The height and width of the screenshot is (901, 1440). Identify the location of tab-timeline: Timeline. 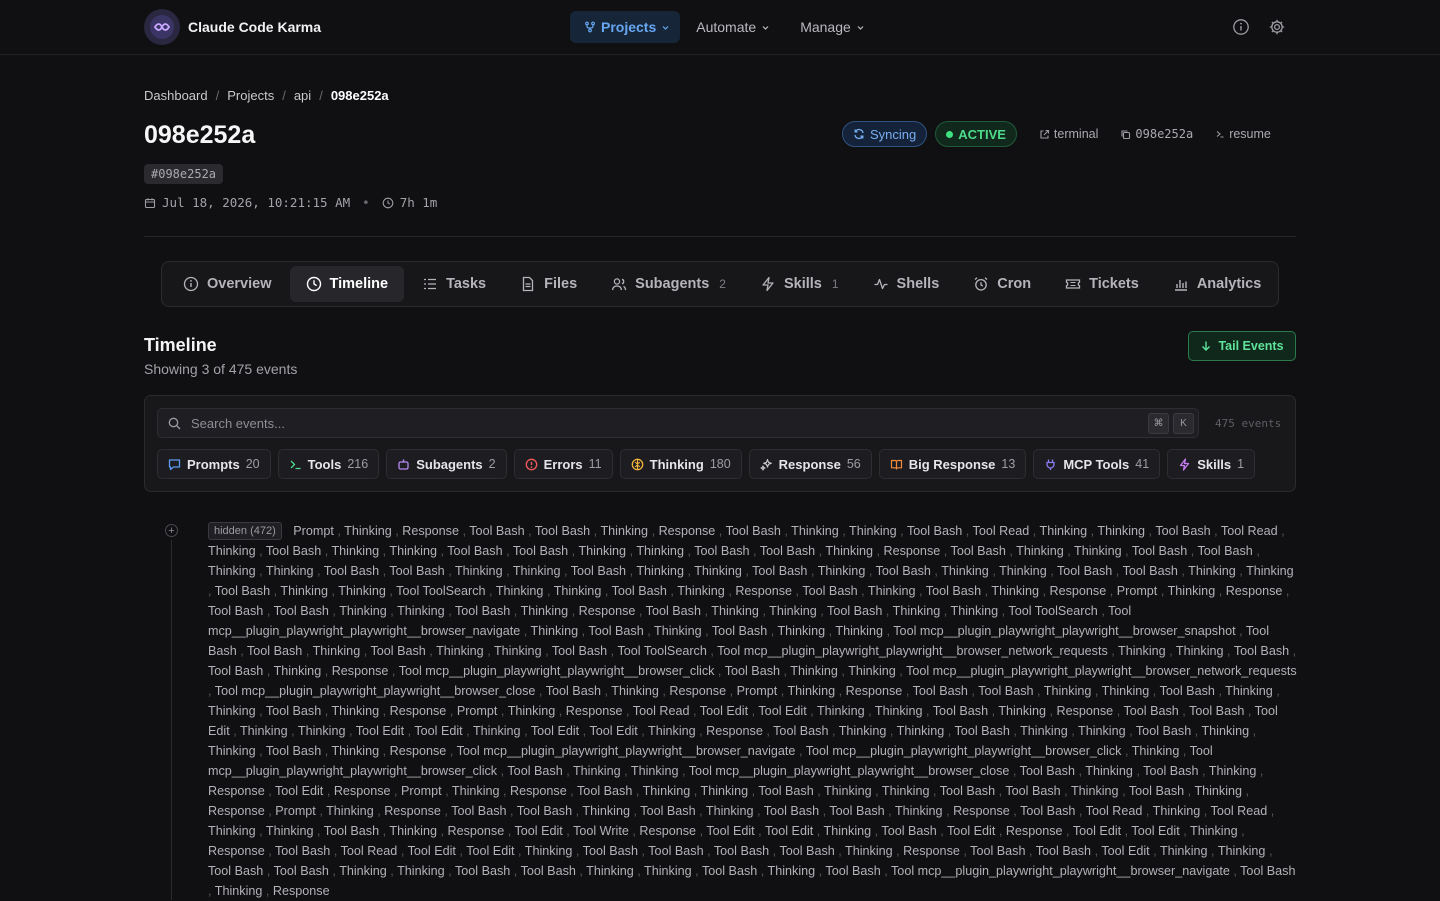
(347, 284).